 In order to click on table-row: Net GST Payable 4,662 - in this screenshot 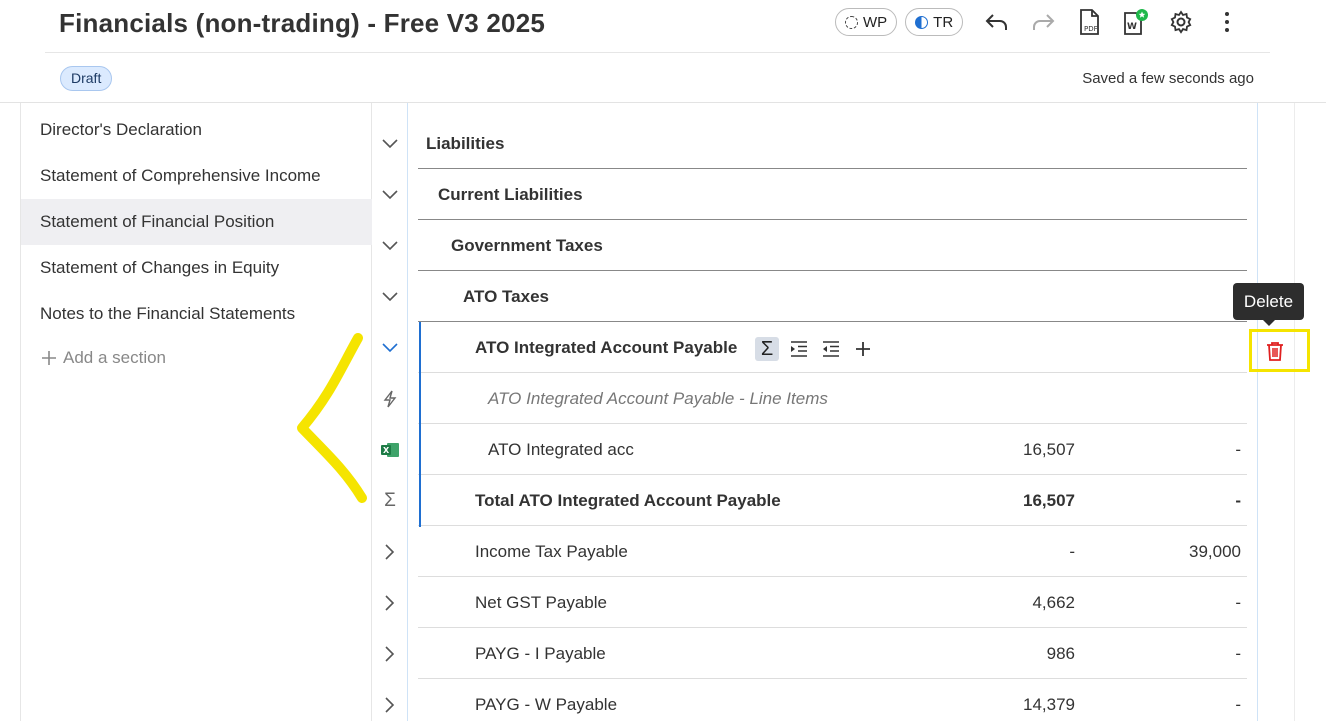, I will do `click(832, 602)`.